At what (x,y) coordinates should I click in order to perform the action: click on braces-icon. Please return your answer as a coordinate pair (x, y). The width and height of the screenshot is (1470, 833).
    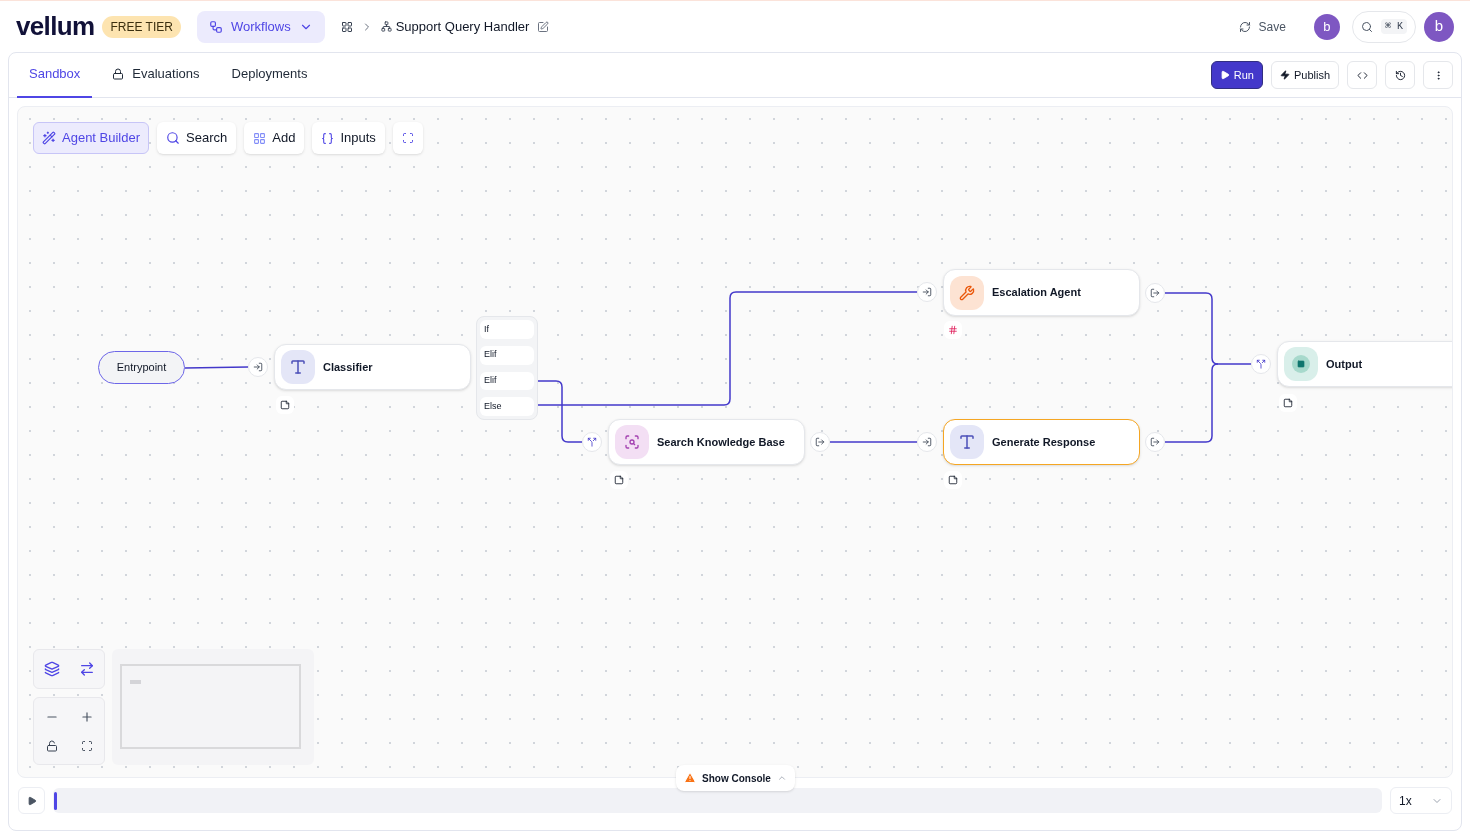
    Looking at the image, I should click on (328, 138).